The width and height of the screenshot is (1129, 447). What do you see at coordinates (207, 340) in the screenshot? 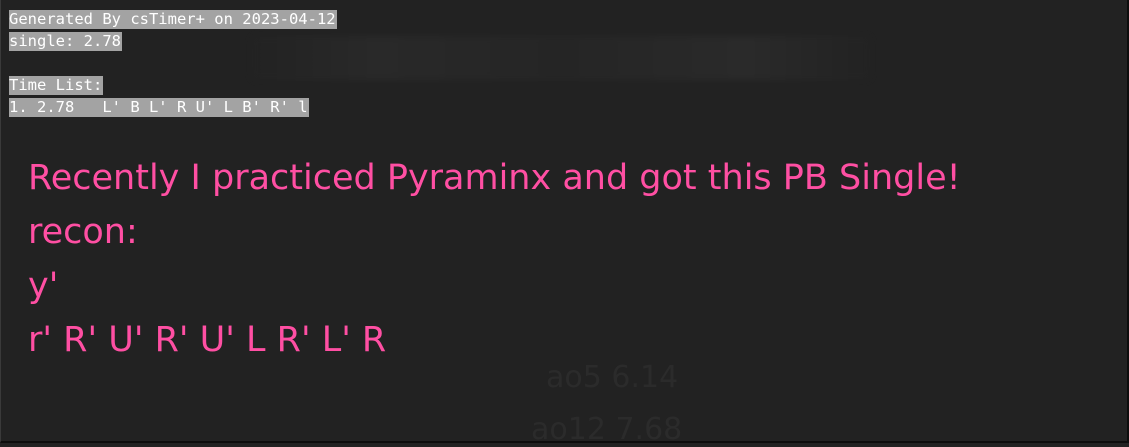
I see `caption-solution: r' R' U' R' U' L R' L' R` at bounding box center [207, 340].